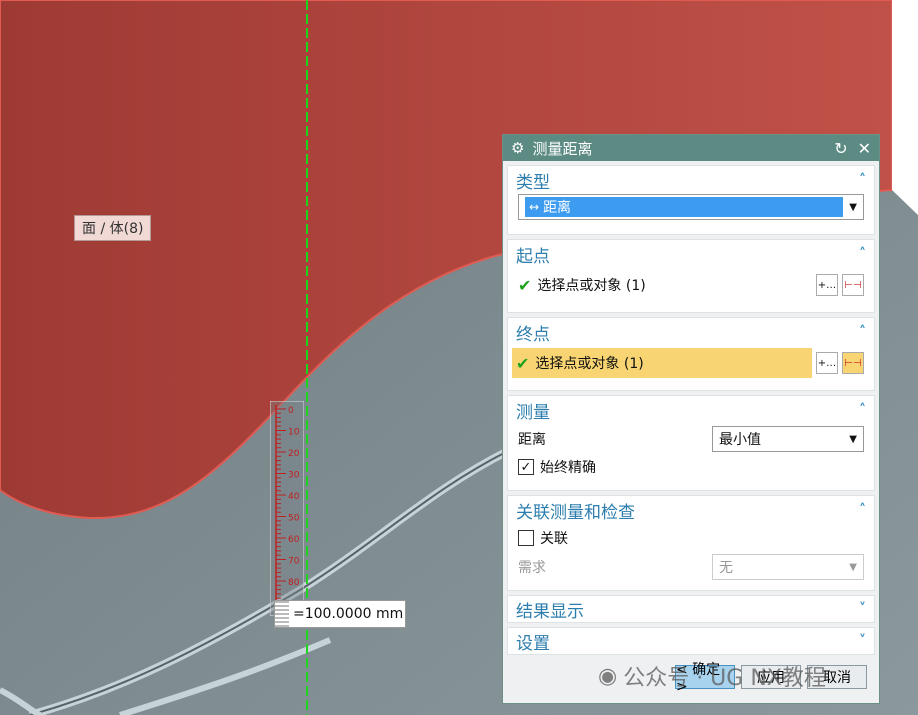 This screenshot has width=918, height=715. I want to click on section-settings-header: 设置 ˅, so click(691, 641).